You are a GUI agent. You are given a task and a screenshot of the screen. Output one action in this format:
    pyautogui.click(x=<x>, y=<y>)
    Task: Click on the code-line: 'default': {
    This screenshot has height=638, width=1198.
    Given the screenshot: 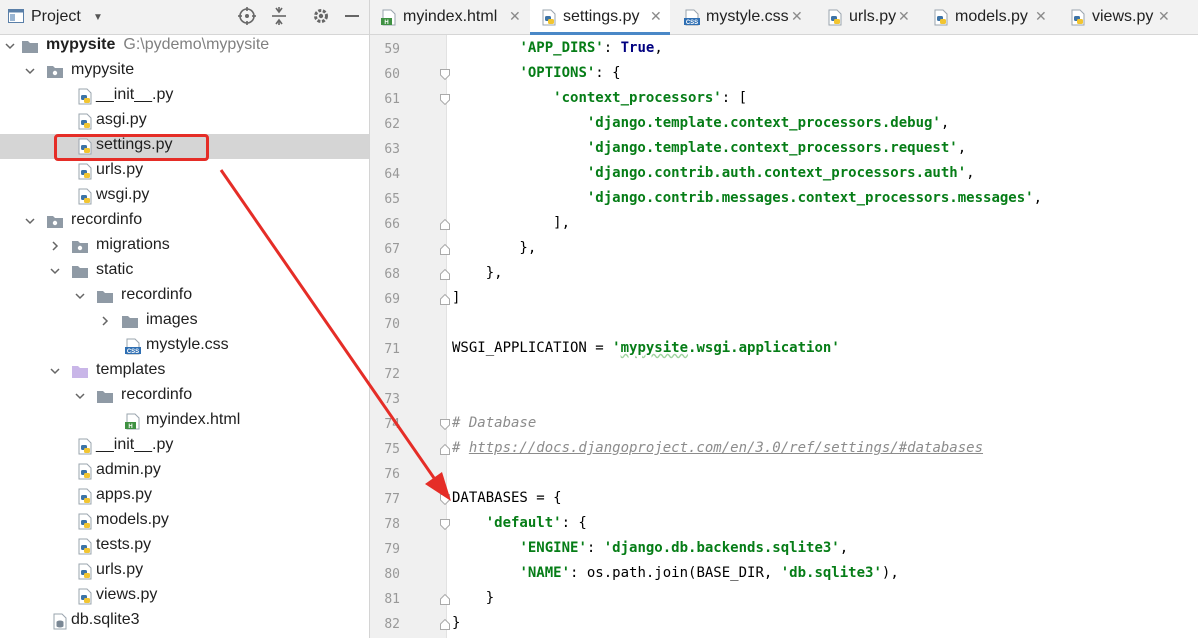 What is the action you would take?
    pyautogui.click(x=519, y=523)
    